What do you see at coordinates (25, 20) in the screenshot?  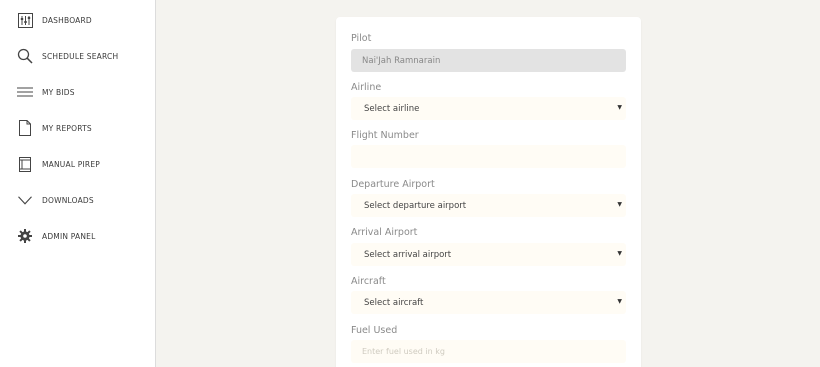 I see `sliders-icon` at bounding box center [25, 20].